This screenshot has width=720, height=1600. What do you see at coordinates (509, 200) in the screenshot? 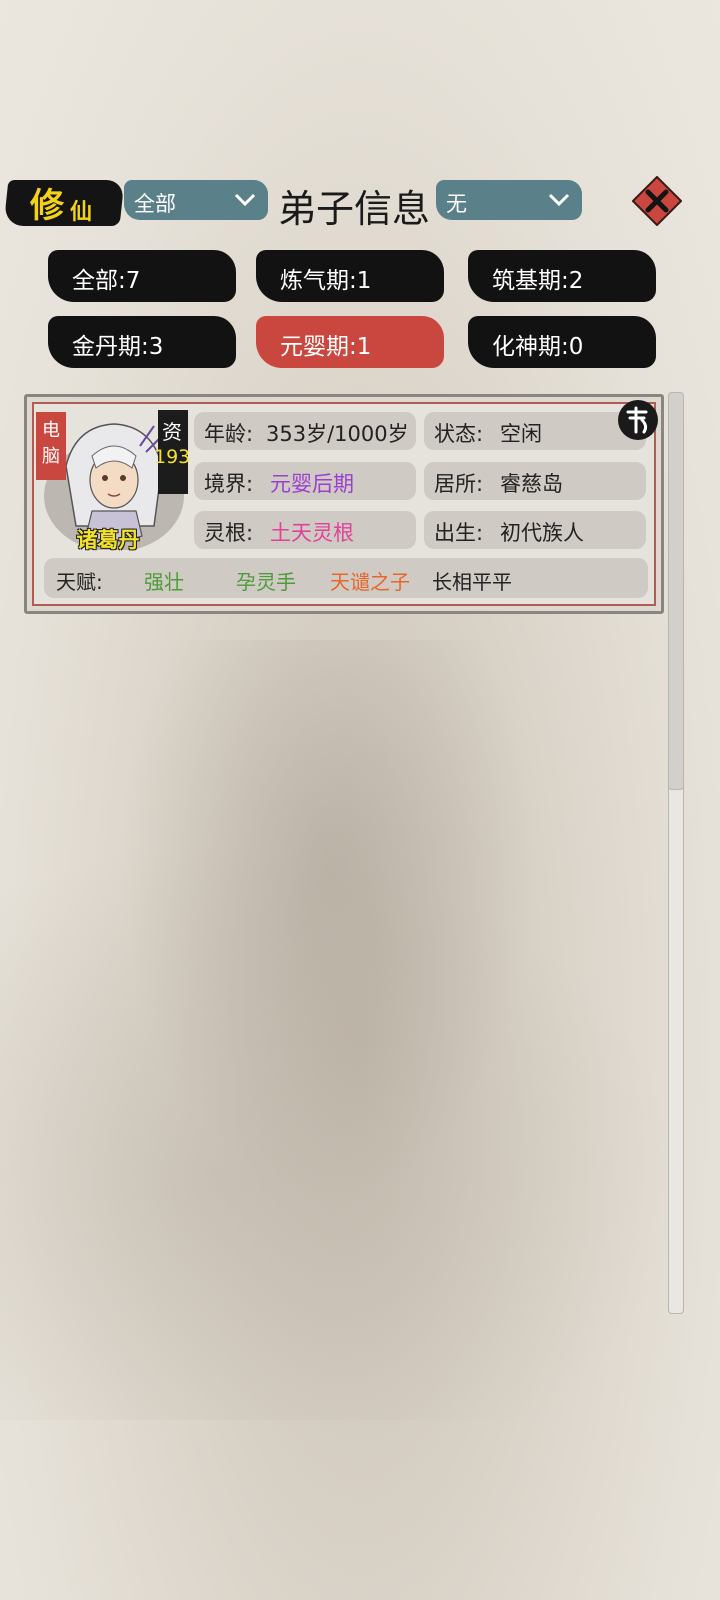
I see `filter-dropdown-right: 无` at bounding box center [509, 200].